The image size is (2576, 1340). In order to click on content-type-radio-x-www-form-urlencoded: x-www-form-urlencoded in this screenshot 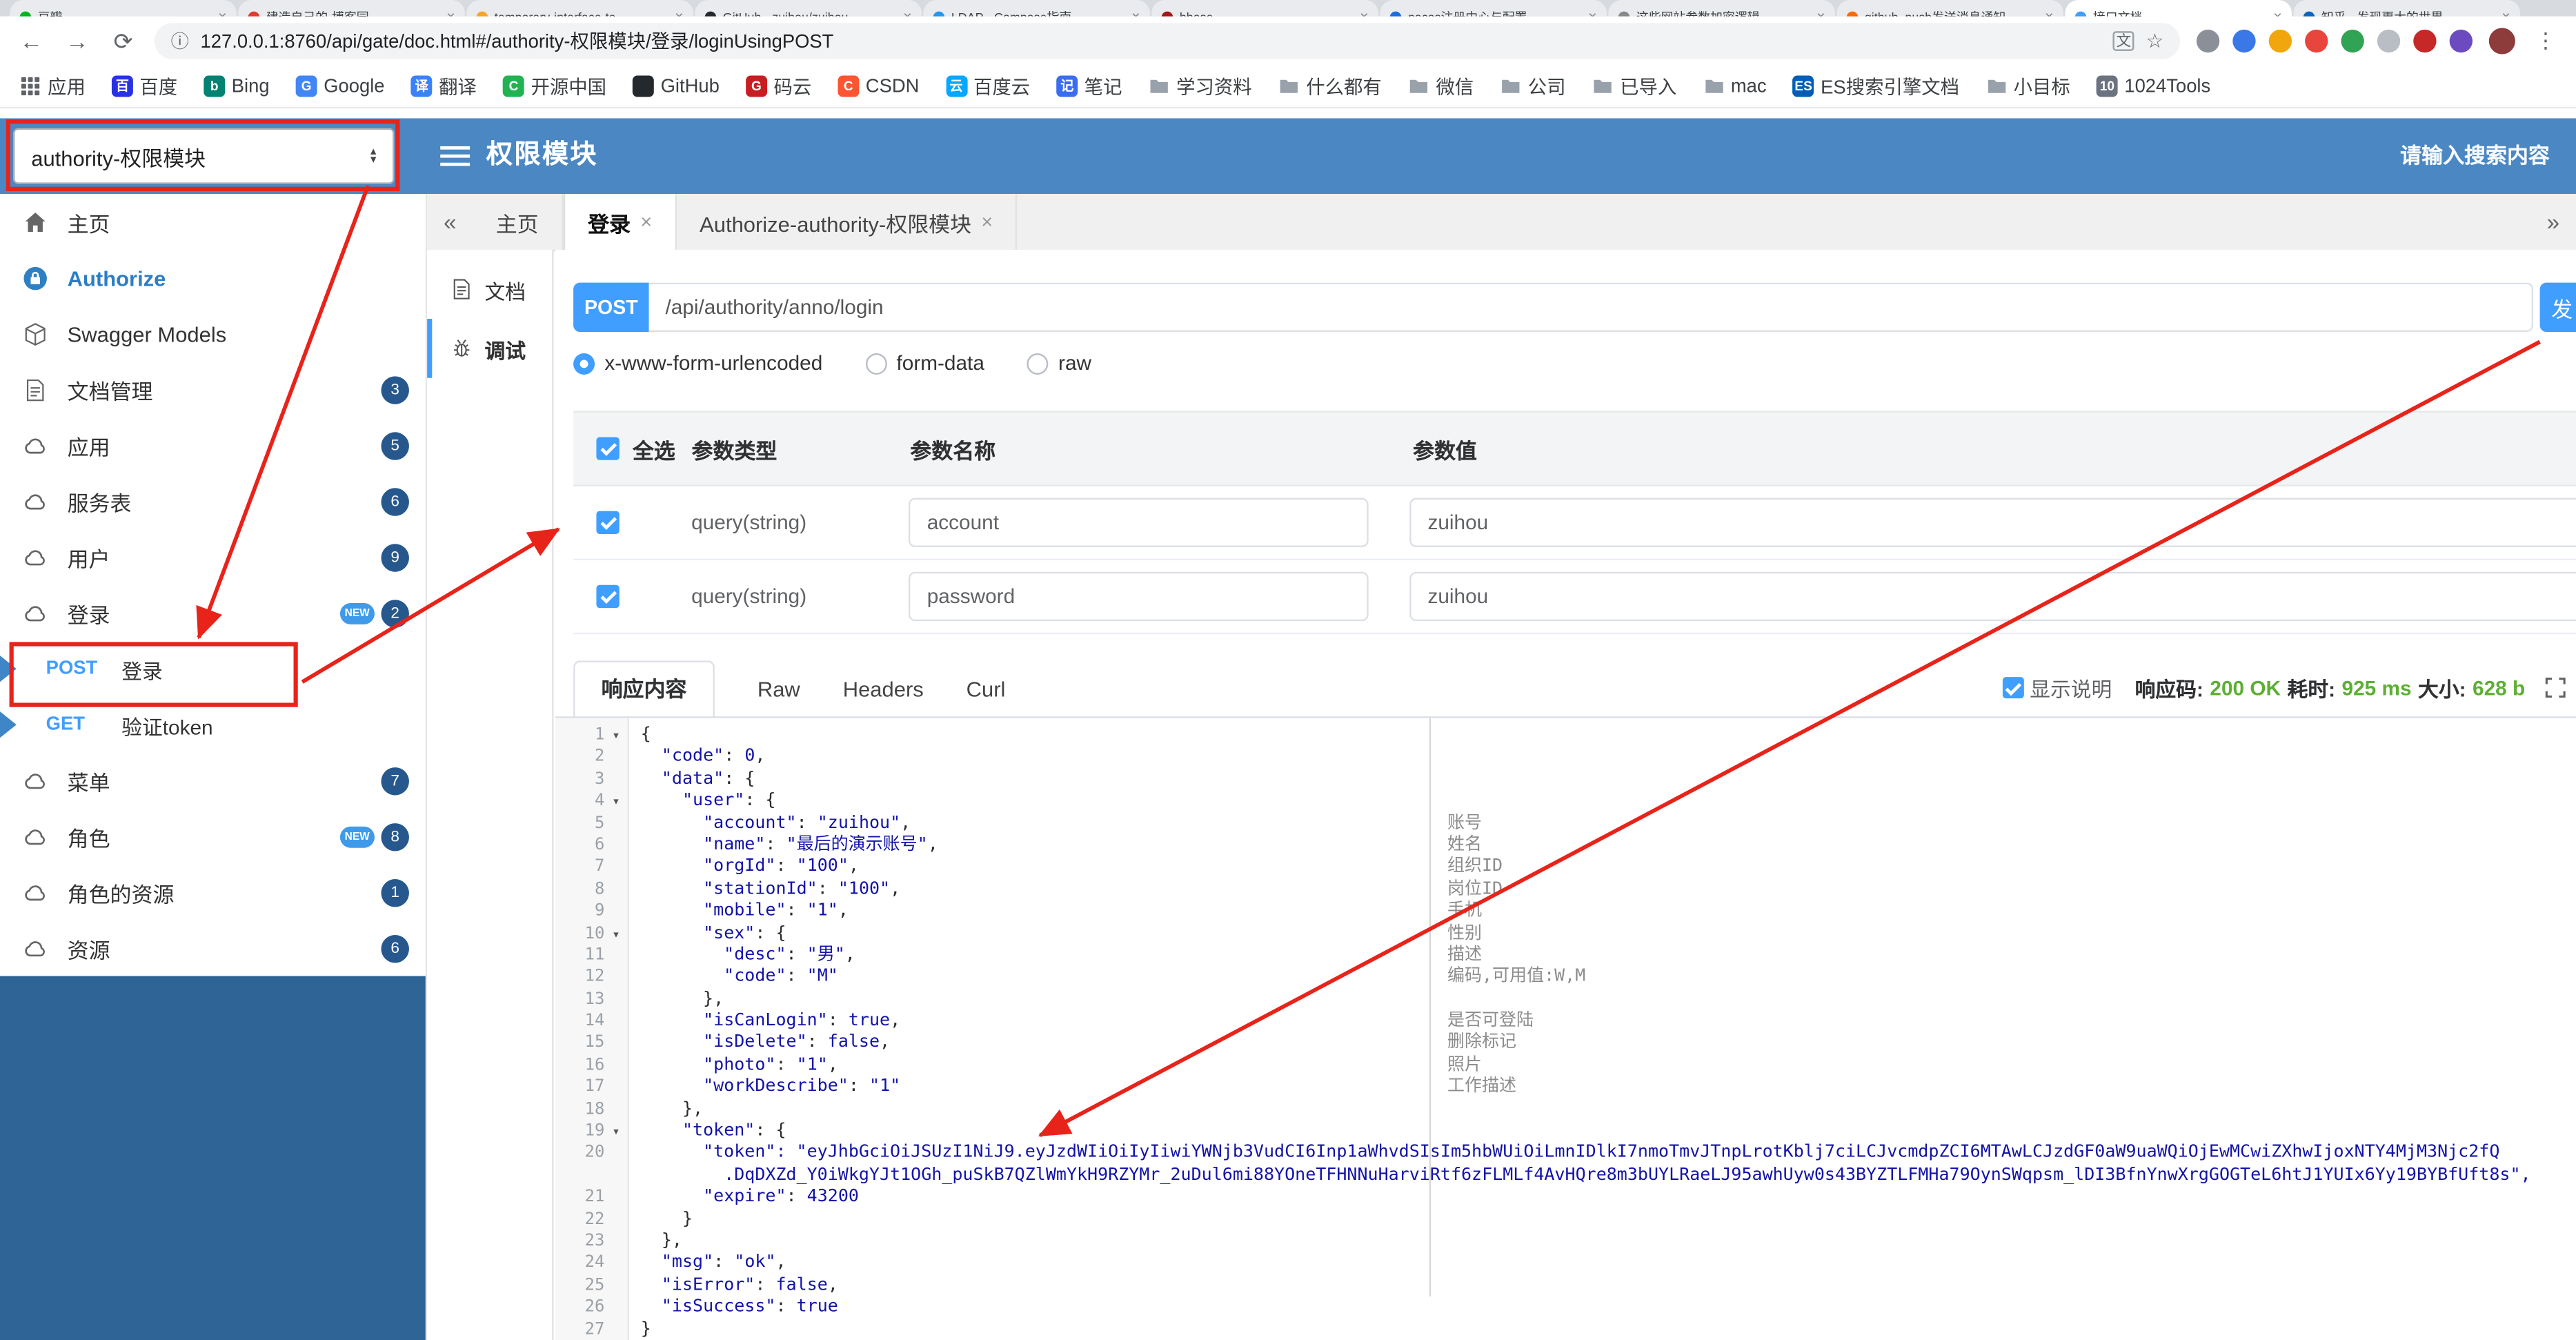, I will do `click(697, 363)`.